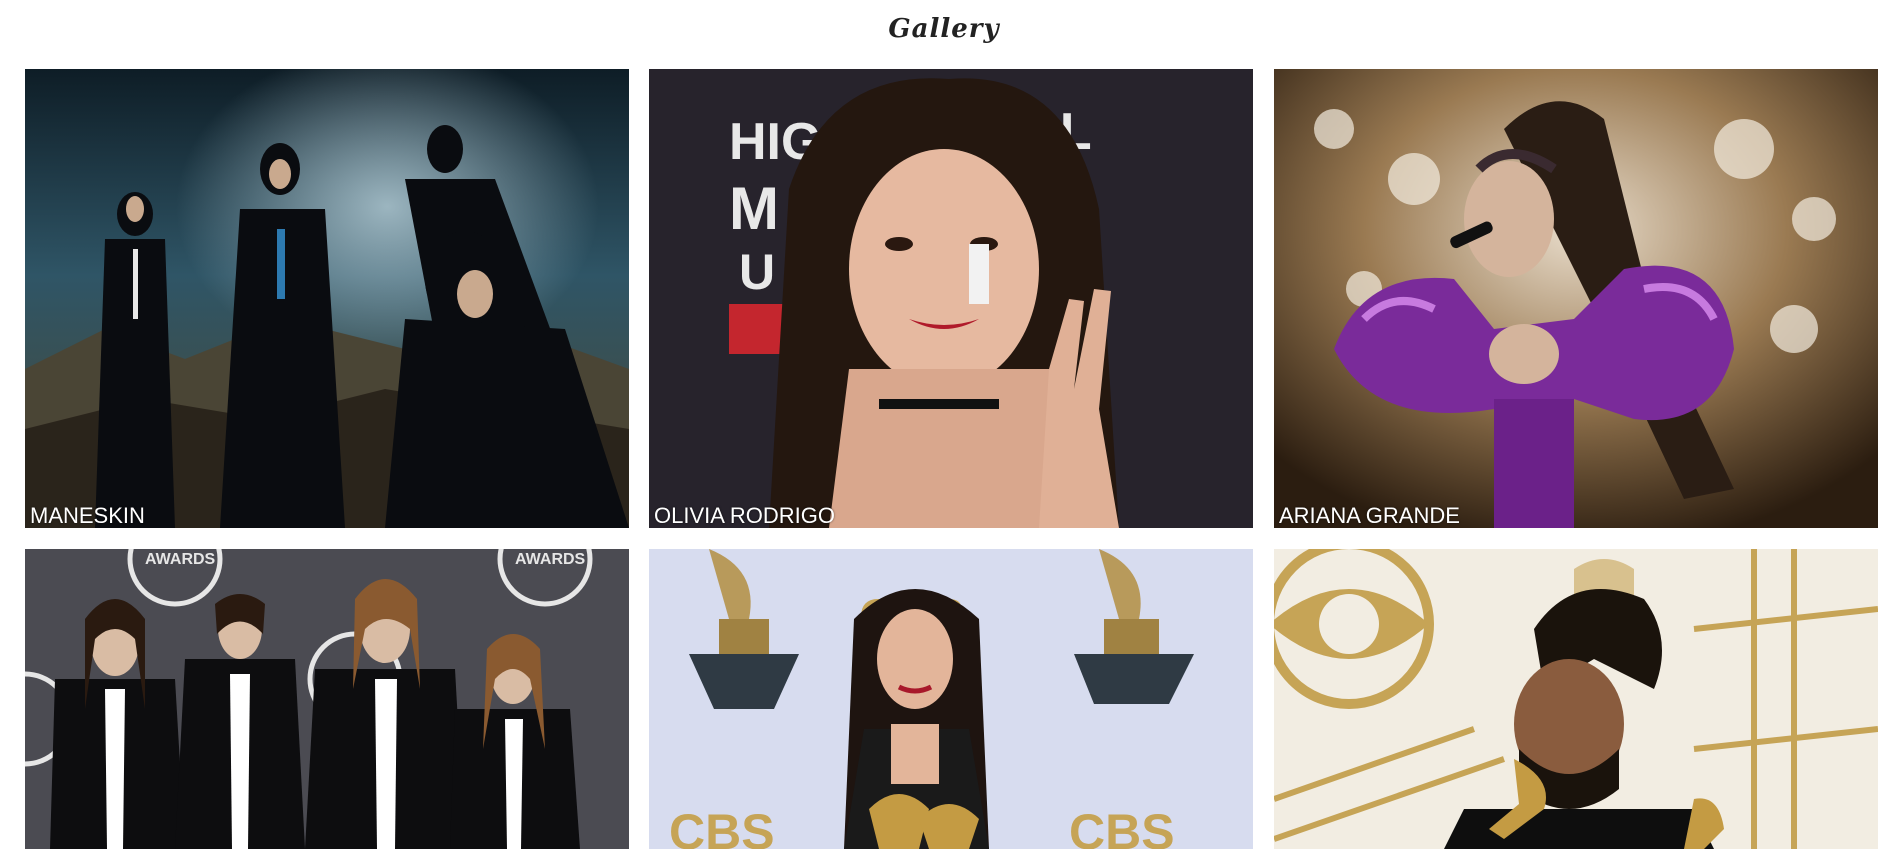 The width and height of the screenshot is (1888, 849). What do you see at coordinates (87, 515) in the screenshot?
I see `gallery-caption: MANESKIN` at bounding box center [87, 515].